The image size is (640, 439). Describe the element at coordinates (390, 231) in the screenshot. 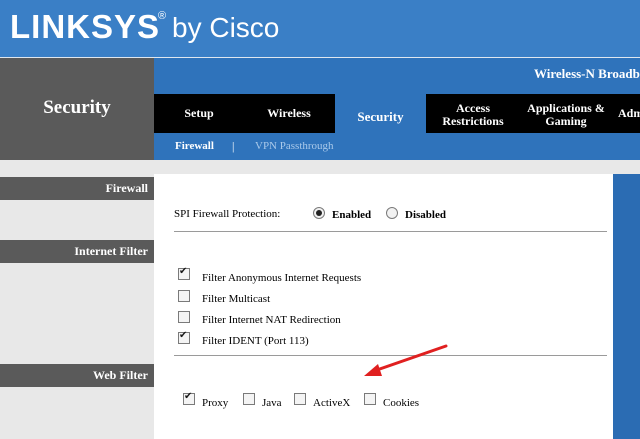

I see `section-divider` at that location.